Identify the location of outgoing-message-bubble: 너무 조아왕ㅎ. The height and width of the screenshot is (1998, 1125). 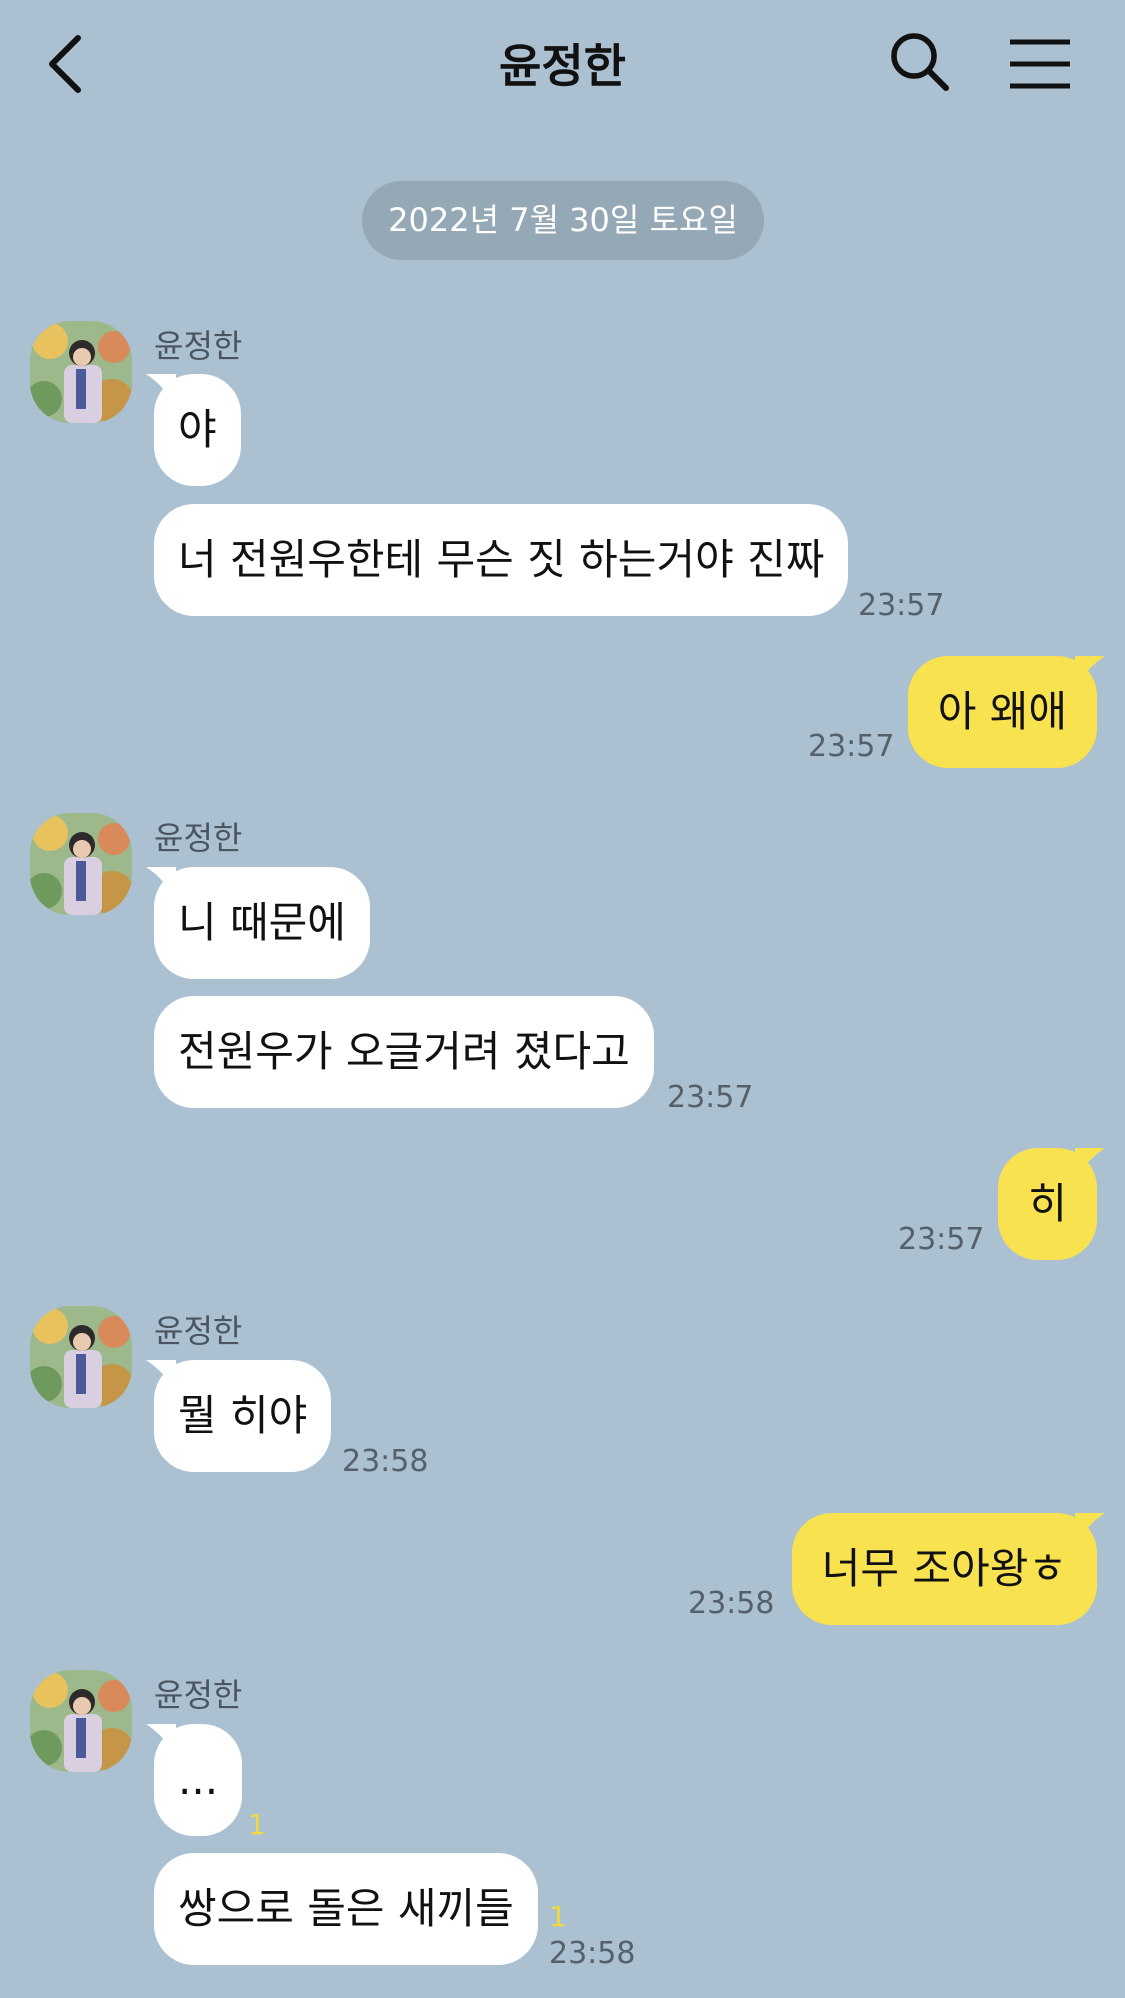
(948, 1569).